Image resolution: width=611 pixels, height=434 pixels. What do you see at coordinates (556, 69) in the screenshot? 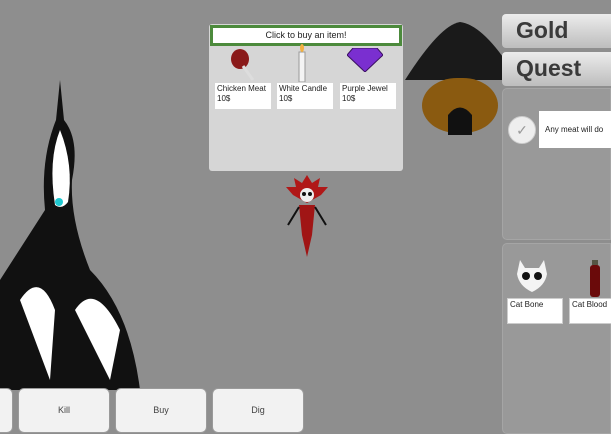
I see `quest-tab: Quest` at bounding box center [556, 69].